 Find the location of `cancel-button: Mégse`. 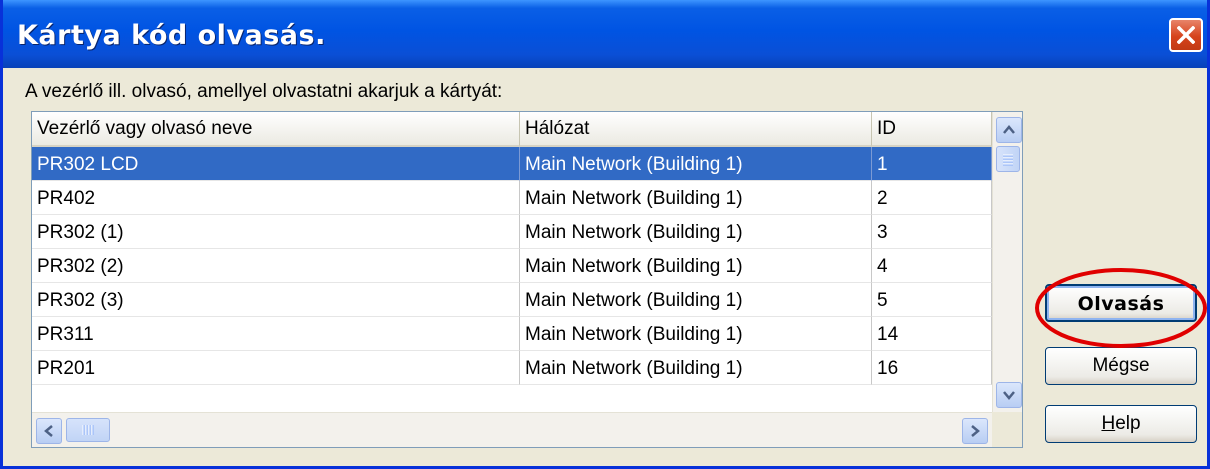

cancel-button: Mégse is located at coordinates (1121, 366).